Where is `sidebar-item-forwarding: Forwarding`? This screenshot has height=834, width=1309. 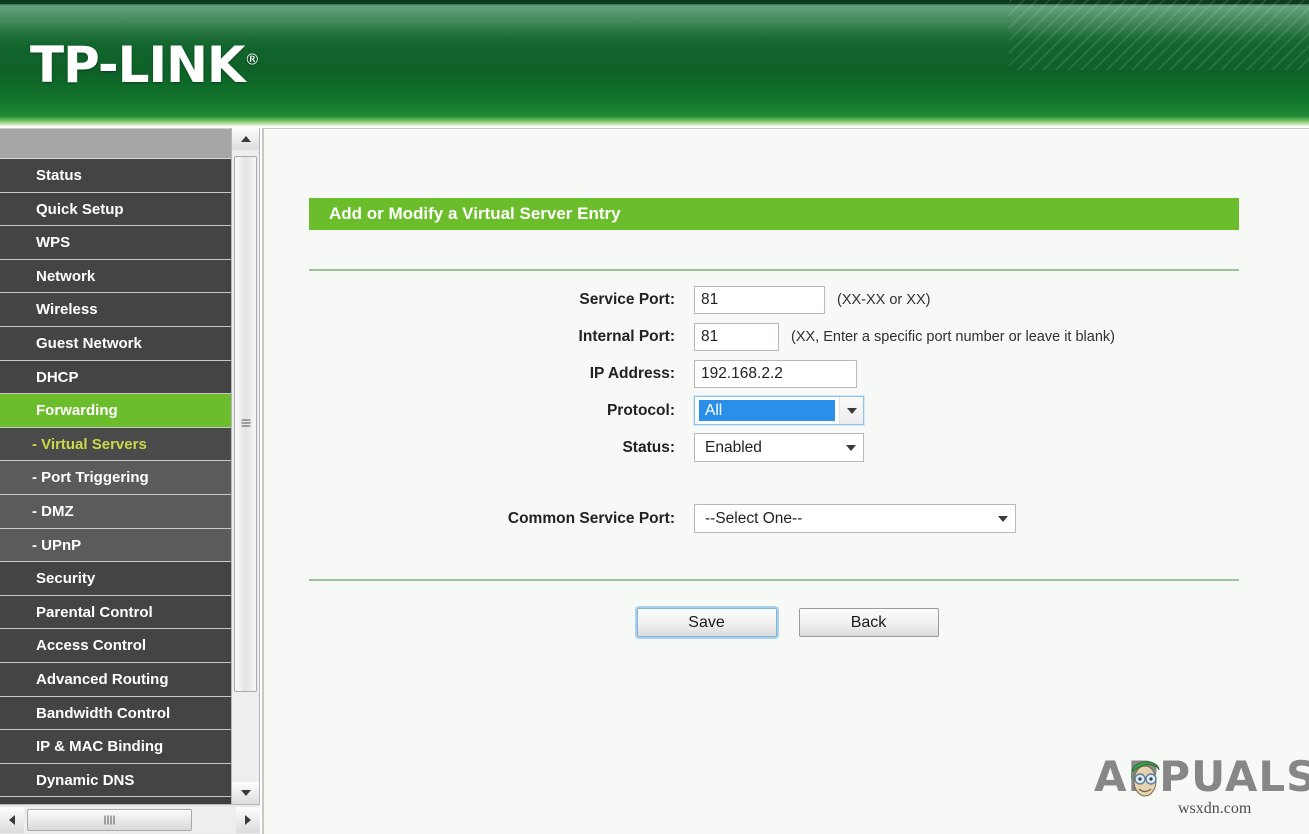
sidebar-item-forwarding: Forwarding is located at coordinates (115, 411).